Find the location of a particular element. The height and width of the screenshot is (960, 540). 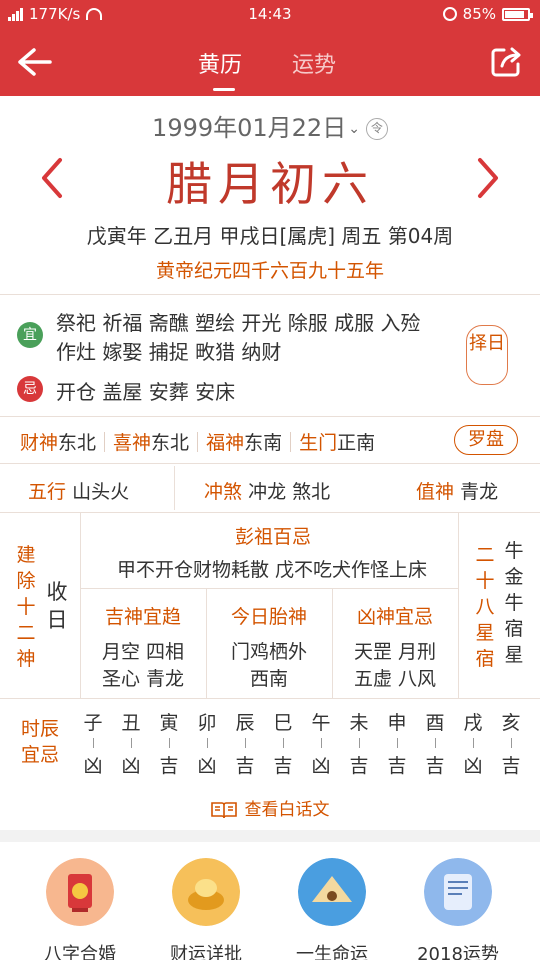

yi-activities: 祭祀 祈福 斋醮 塑绘 开光 除服 成服 入殓 作灶 嫁娶 捕捉 畋猎 纳财 is located at coordinates (238, 337).